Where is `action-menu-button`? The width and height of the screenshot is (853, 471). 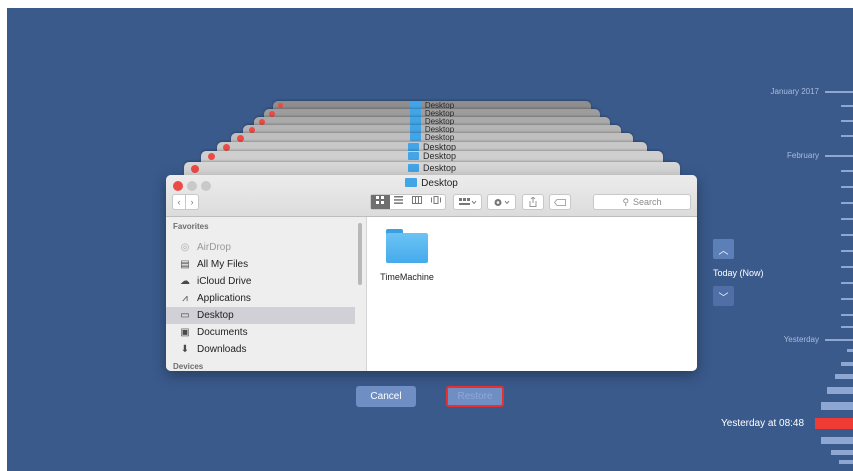 action-menu-button is located at coordinates (501, 202).